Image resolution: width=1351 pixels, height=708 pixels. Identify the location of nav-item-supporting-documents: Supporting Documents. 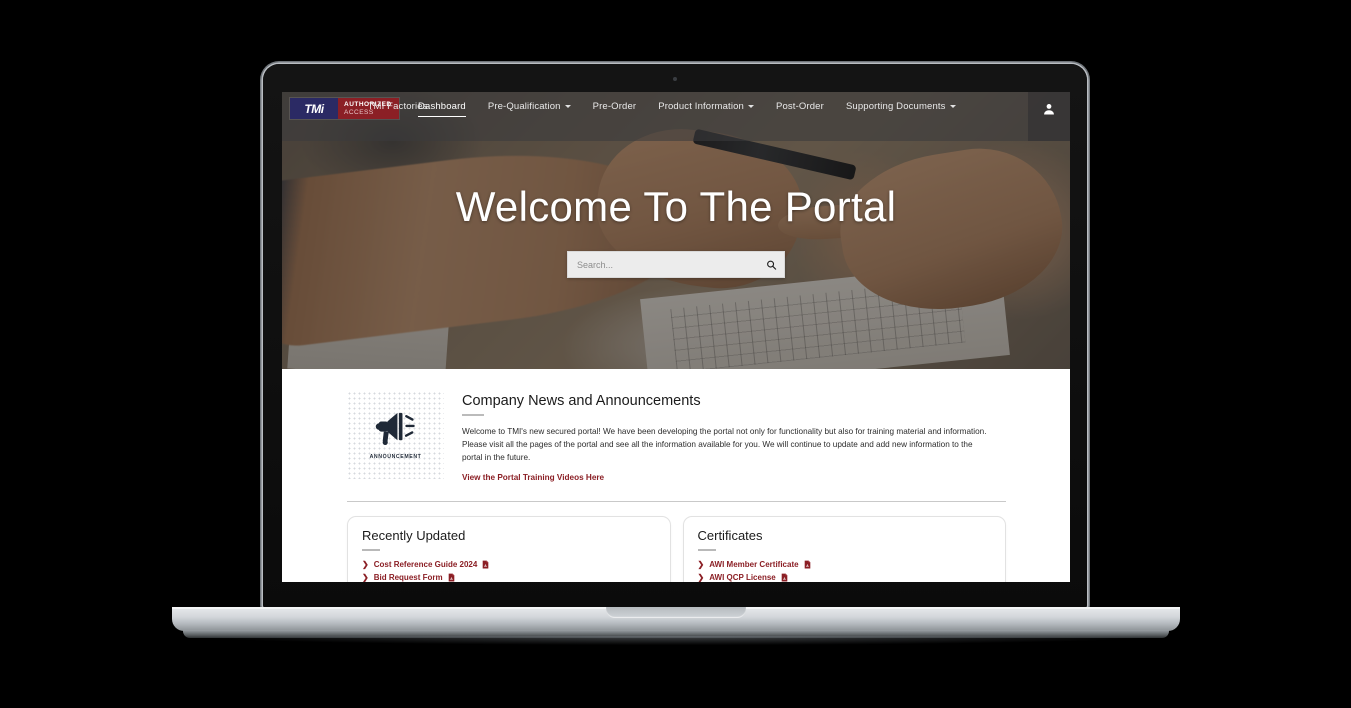
(901, 107).